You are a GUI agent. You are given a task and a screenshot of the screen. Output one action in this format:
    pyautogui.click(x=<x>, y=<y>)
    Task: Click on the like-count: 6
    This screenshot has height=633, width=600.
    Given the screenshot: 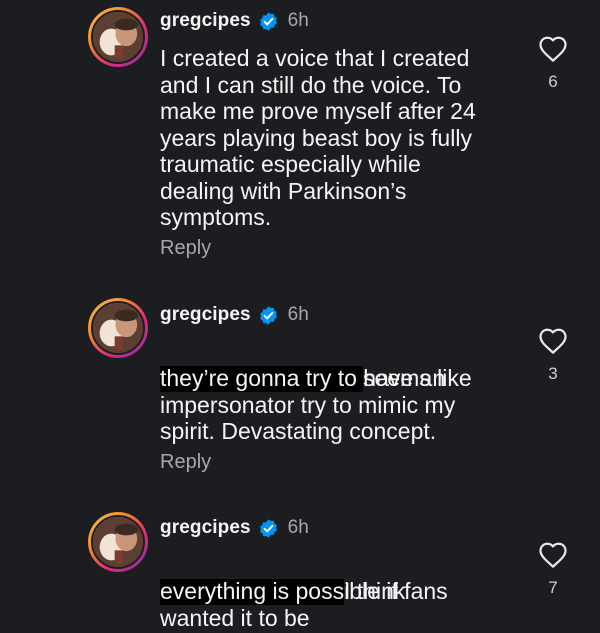 What is the action you would take?
    pyautogui.click(x=553, y=81)
    